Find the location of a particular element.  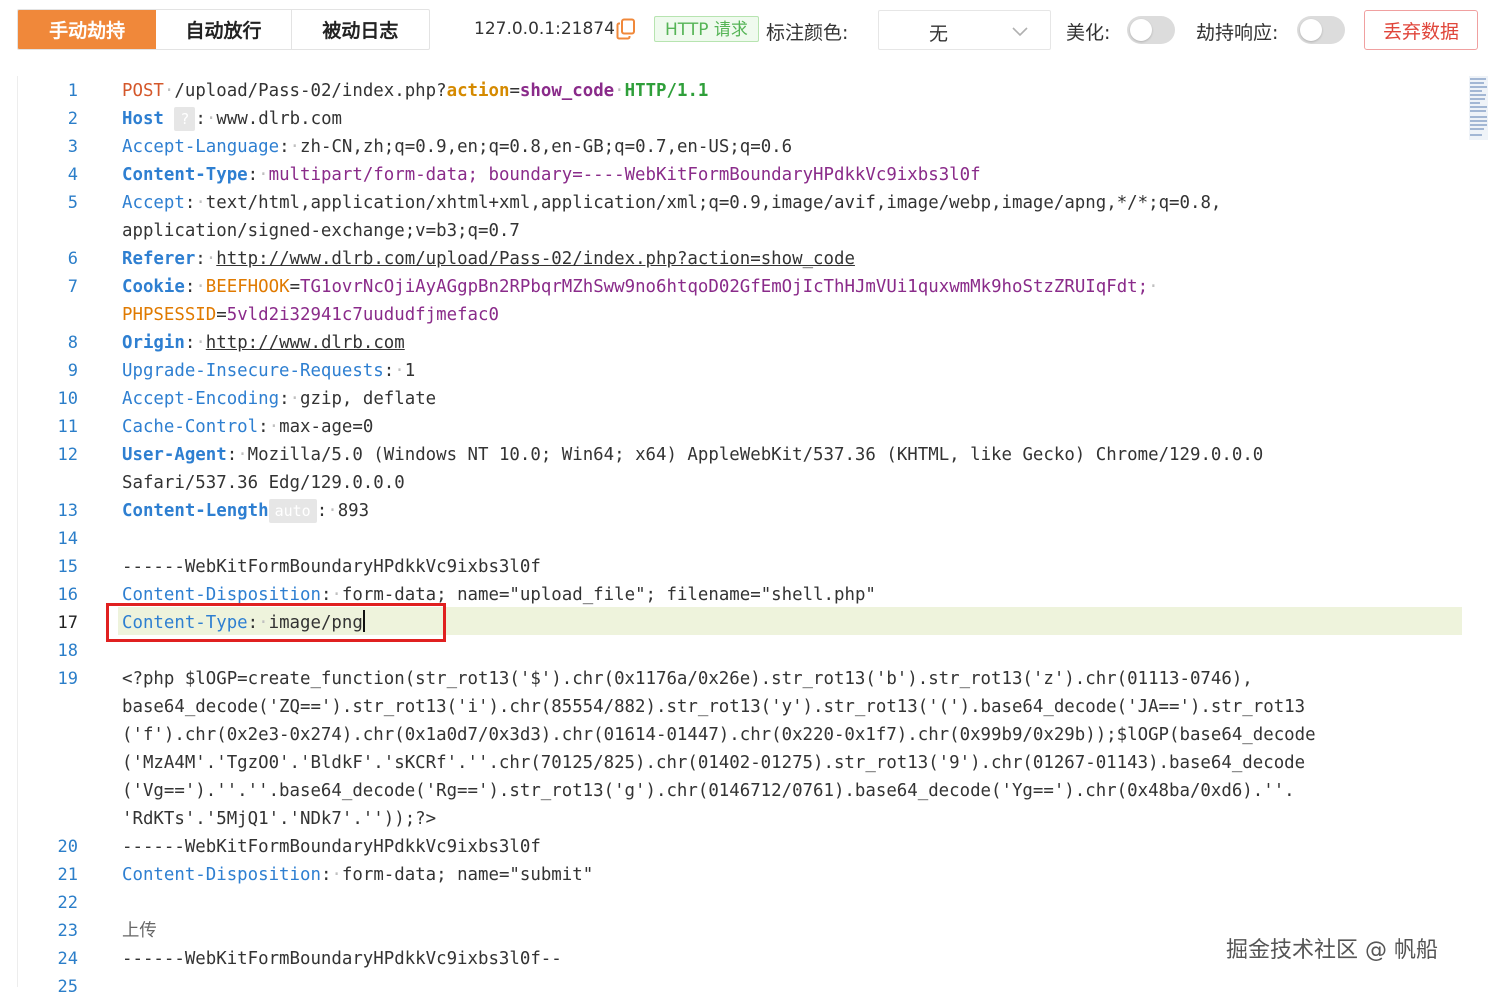

header-key: Referer is located at coordinates (159, 259).